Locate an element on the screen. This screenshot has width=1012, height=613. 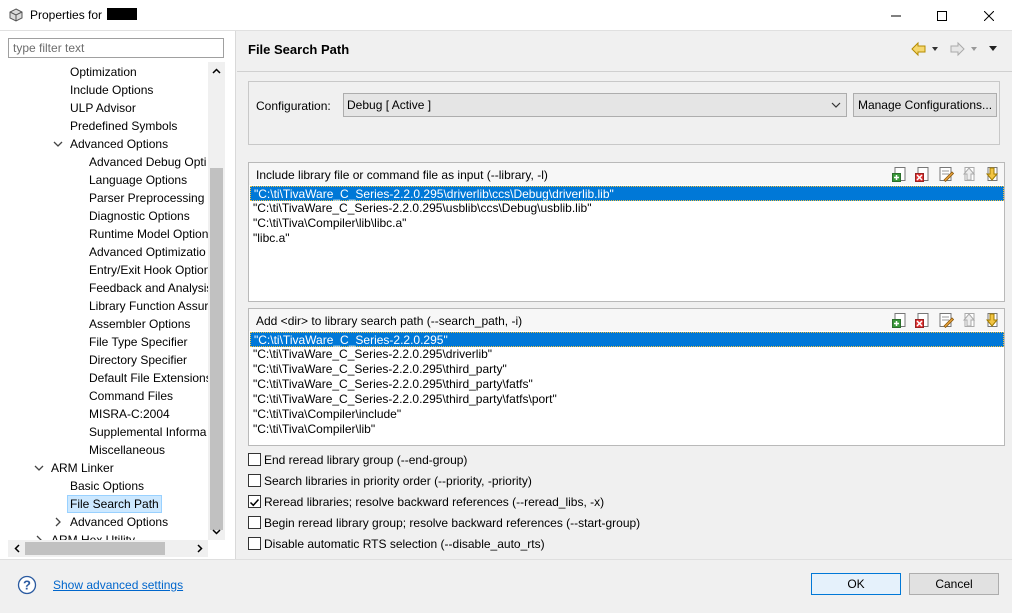
tree-item: Library Function Assur is located at coordinates (148, 306).